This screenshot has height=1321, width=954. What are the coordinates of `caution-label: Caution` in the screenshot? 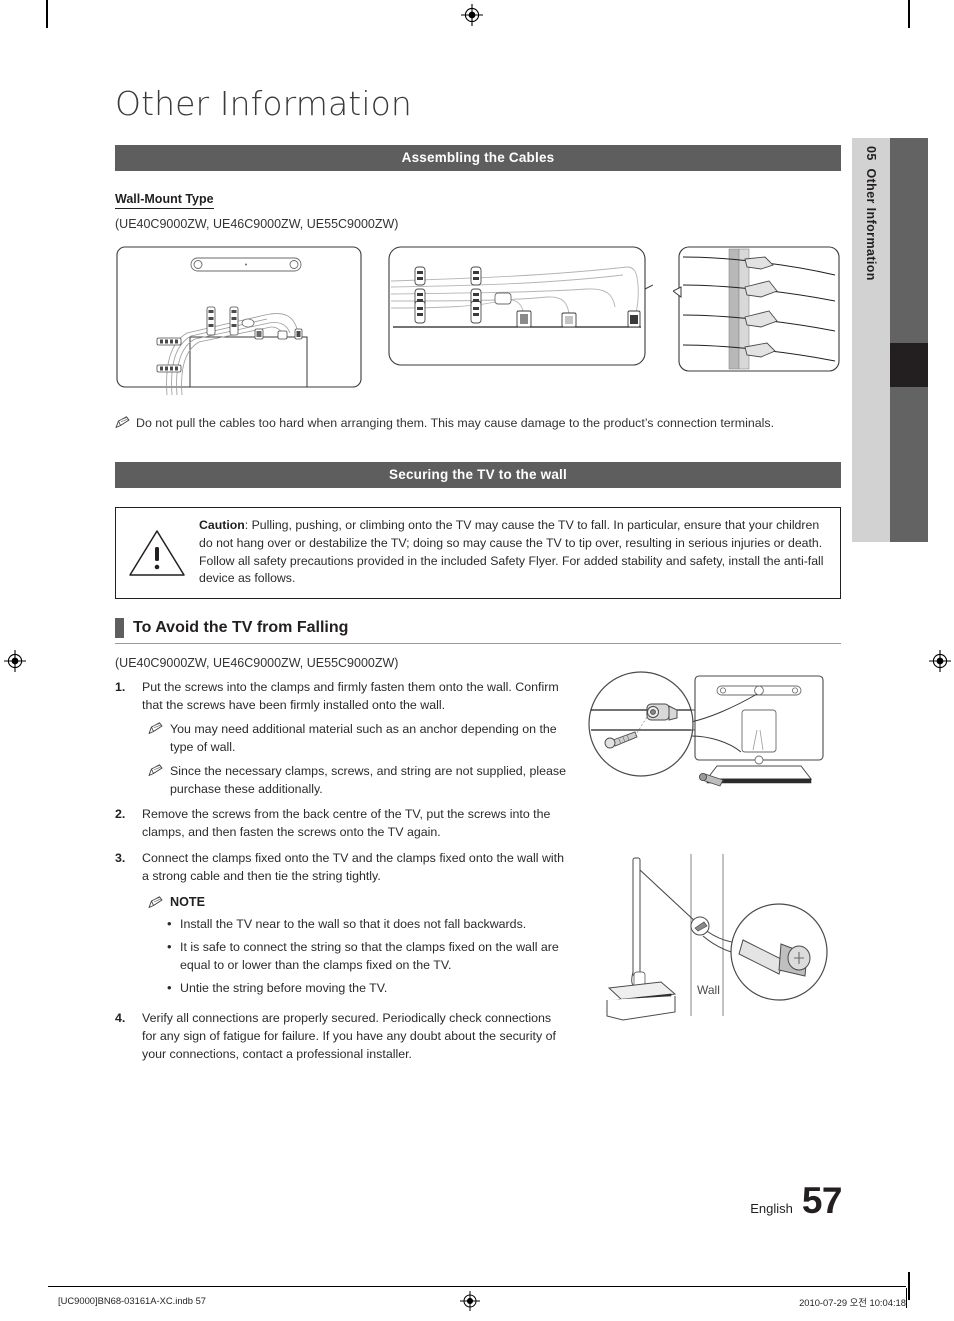 It's located at (222, 524).